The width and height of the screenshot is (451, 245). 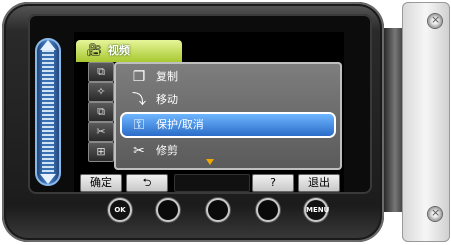 What do you see at coordinates (317, 210) in the screenshot?
I see `menu-button: MENU` at bounding box center [317, 210].